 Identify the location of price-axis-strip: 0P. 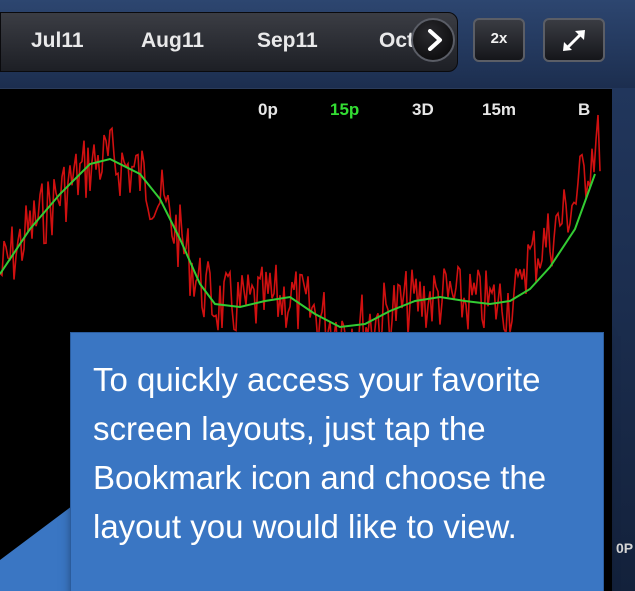
(623, 339).